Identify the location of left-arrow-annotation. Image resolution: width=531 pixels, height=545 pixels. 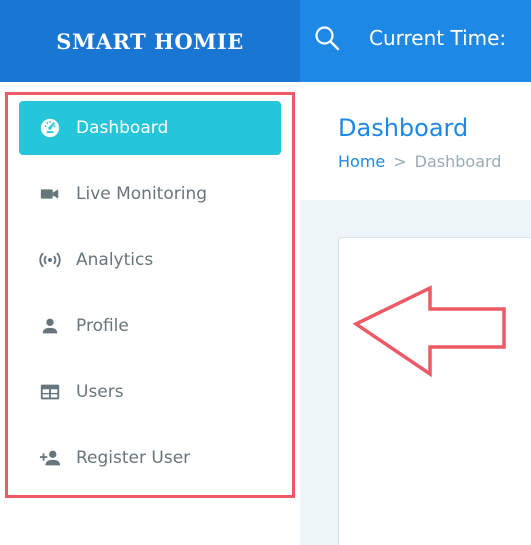
(429, 331).